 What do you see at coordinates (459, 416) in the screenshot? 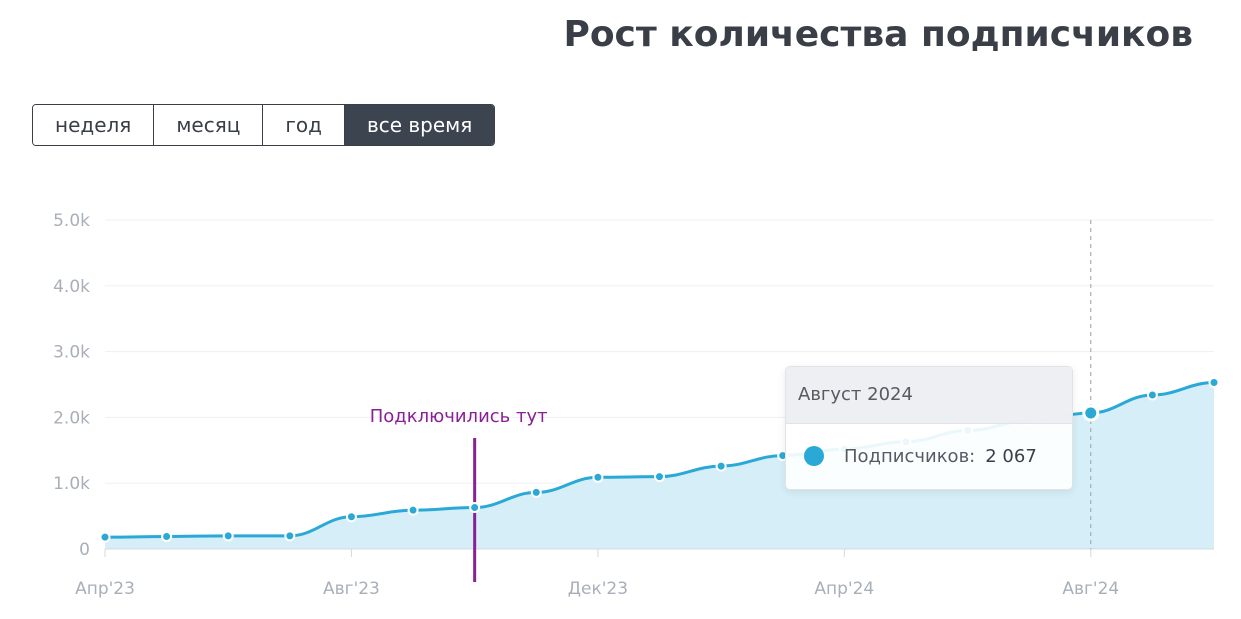
I see `annotation-label: Подключились тут` at bounding box center [459, 416].